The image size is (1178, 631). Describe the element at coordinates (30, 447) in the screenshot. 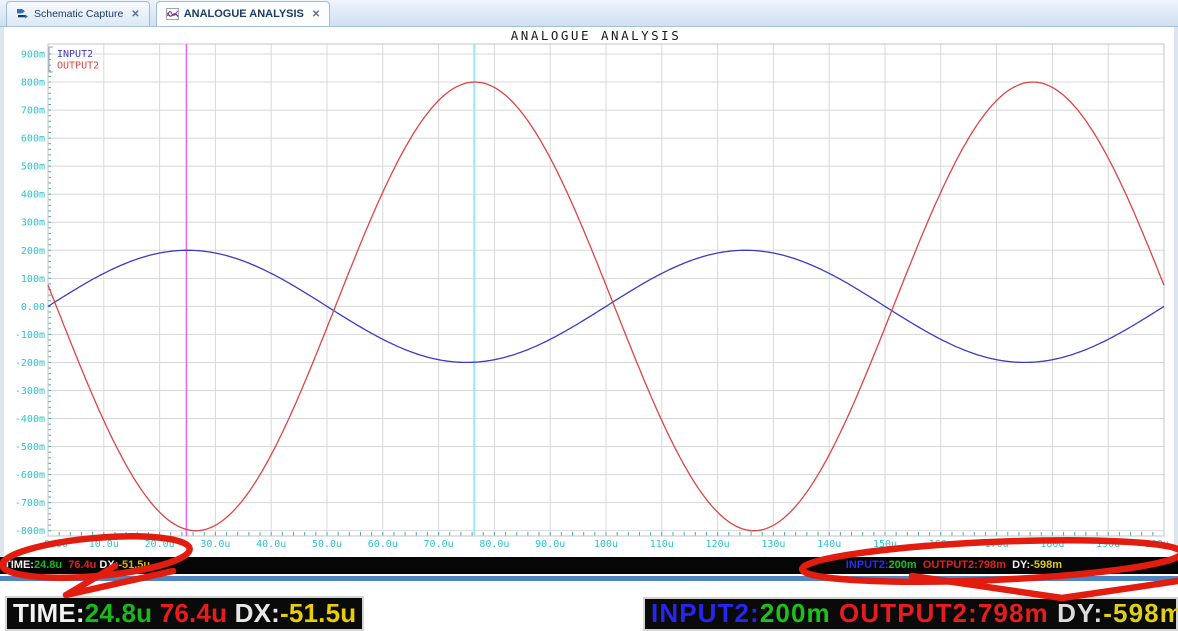

I see `y-tick-label: -500m` at that location.